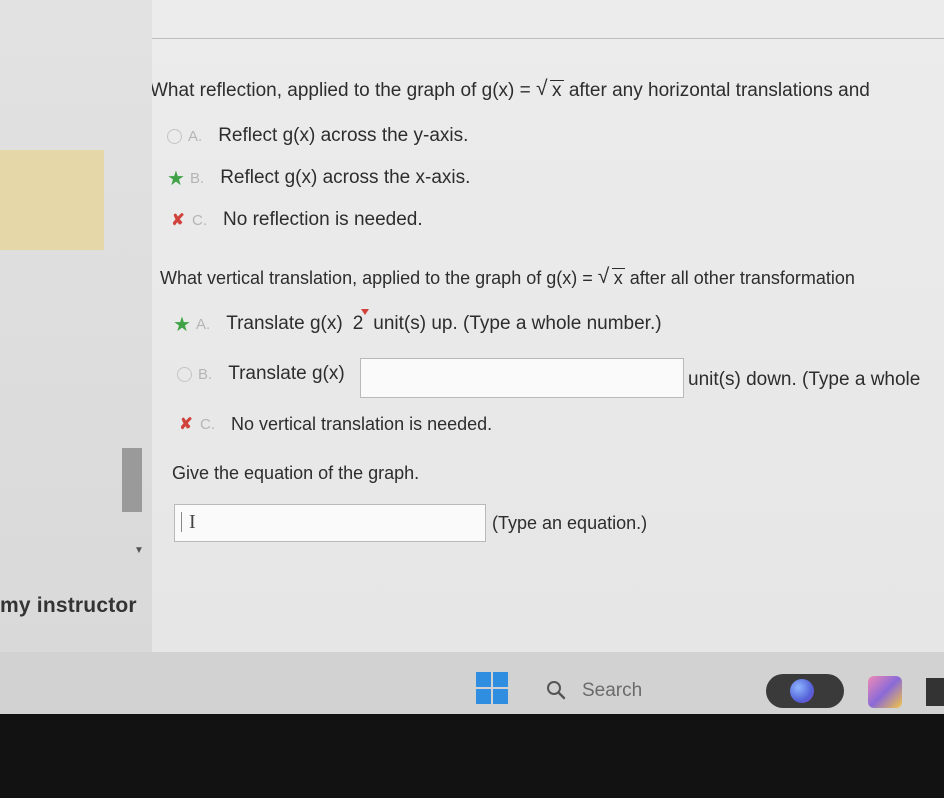 The height and width of the screenshot is (798, 944). Describe the element at coordinates (719, 90) in the screenshot. I see `question-1-suffix: after any horizontal translations and` at that location.